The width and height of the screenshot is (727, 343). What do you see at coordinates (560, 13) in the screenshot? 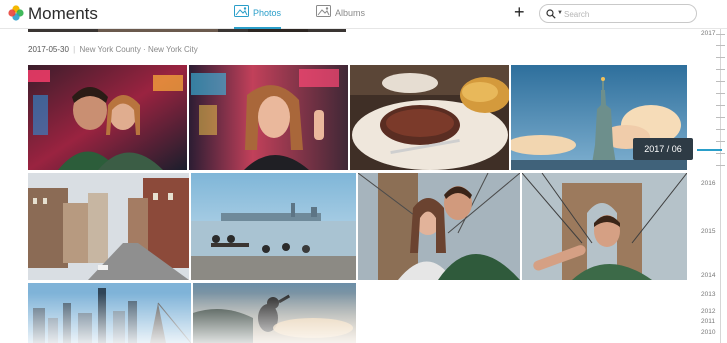
I see `chevron-down-icon: ▼` at bounding box center [560, 13].